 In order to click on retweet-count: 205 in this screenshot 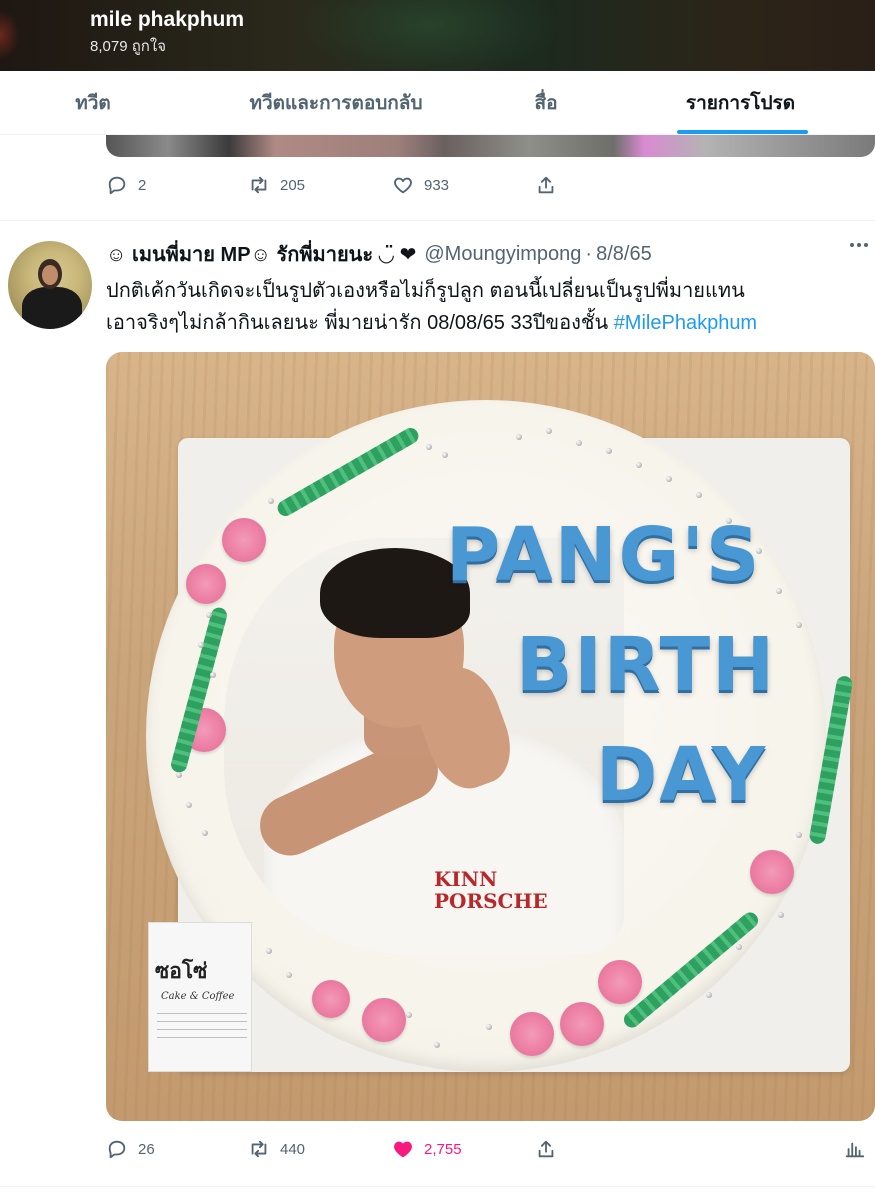, I will do `click(293, 185)`.